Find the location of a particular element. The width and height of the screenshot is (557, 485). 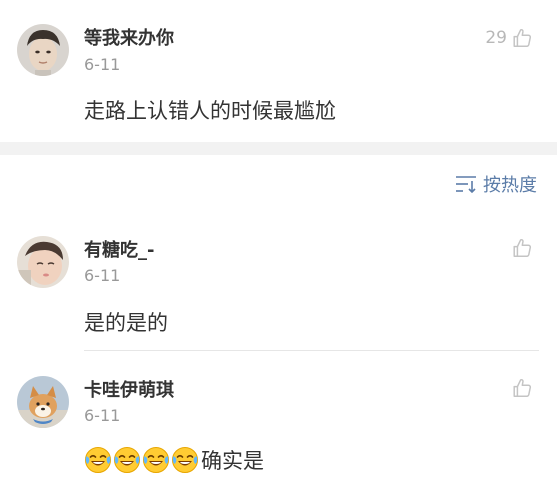

username: 等我来办你 is located at coordinates (129, 37).